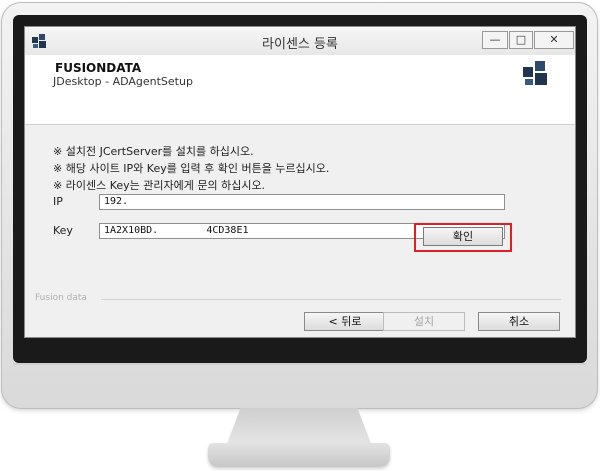 The height and width of the screenshot is (471, 600). What do you see at coordinates (535, 73) in the screenshot?
I see `company-logo-icon` at bounding box center [535, 73].